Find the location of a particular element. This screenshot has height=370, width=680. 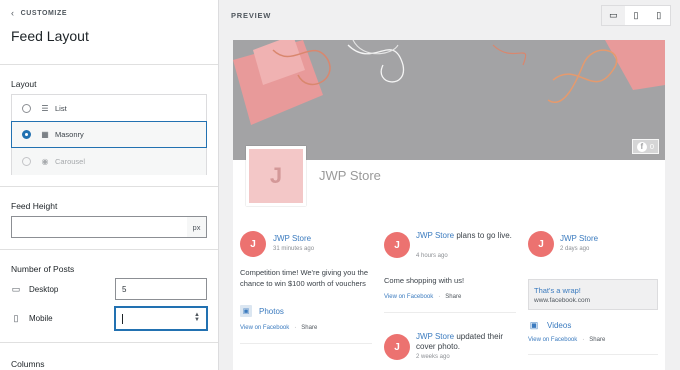

panel-title: Feed Layout is located at coordinates (50, 36).